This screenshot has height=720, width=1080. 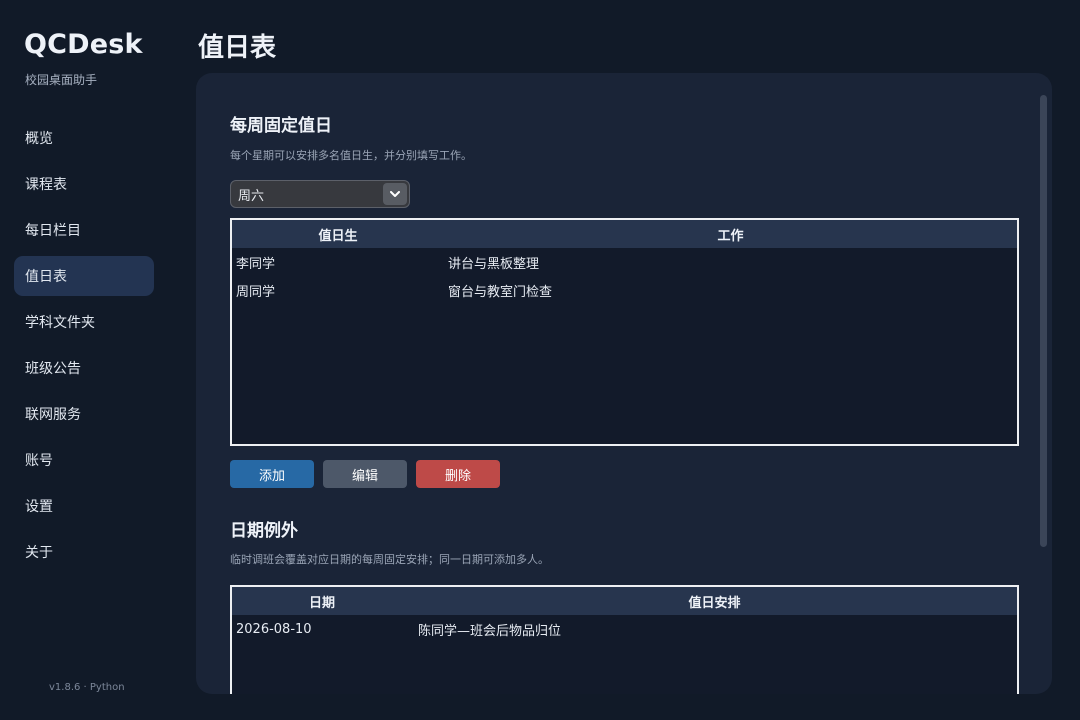 What do you see at coordinates (84, 184) in the screenshot?
I see `sidebar-item-timetable: 课程表` at bounding box center [84, 184].